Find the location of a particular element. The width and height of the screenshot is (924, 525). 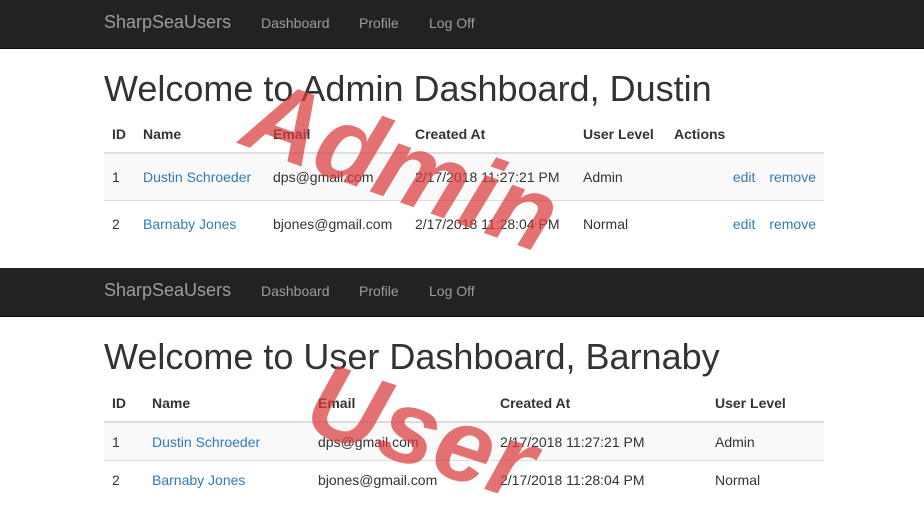

table-header-row: ID Name Email Created At User Level is located at coordinates (464, 404).